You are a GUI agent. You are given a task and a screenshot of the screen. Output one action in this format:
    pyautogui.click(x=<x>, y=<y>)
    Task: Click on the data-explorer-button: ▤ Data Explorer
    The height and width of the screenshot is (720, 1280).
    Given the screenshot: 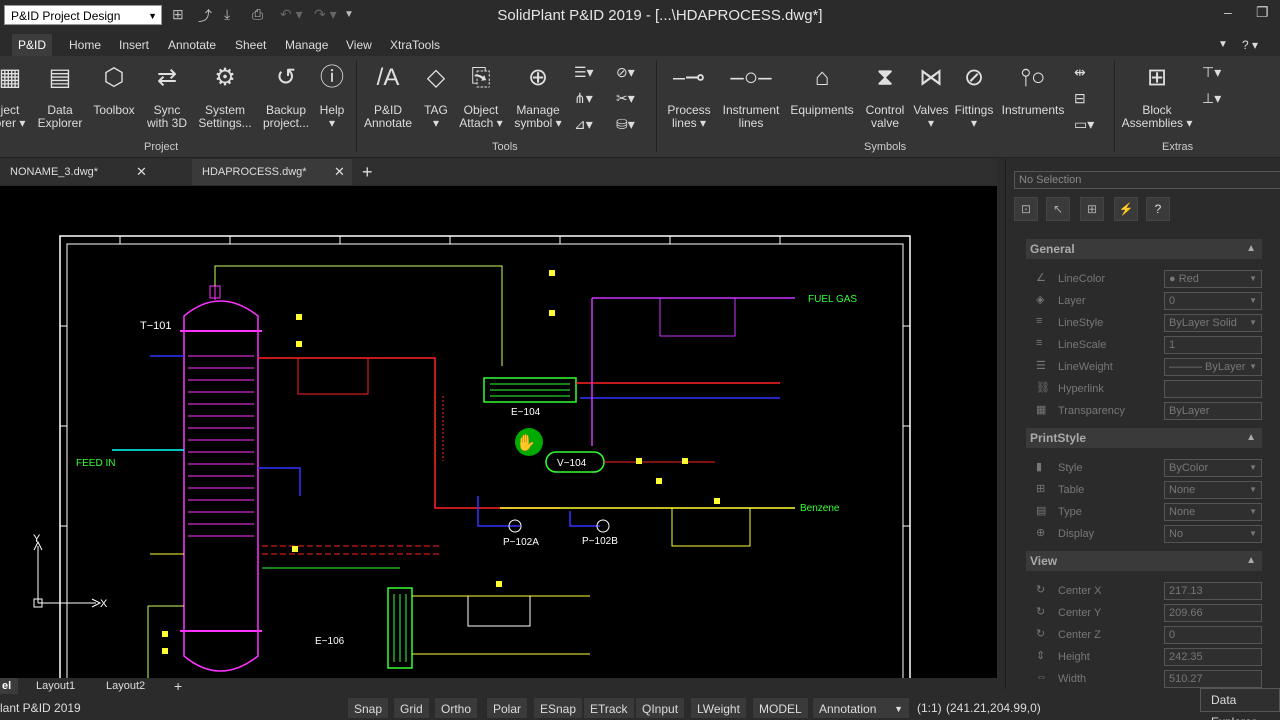 What is the action you would take?
    pyautogui.click(x=60, y=94)
    